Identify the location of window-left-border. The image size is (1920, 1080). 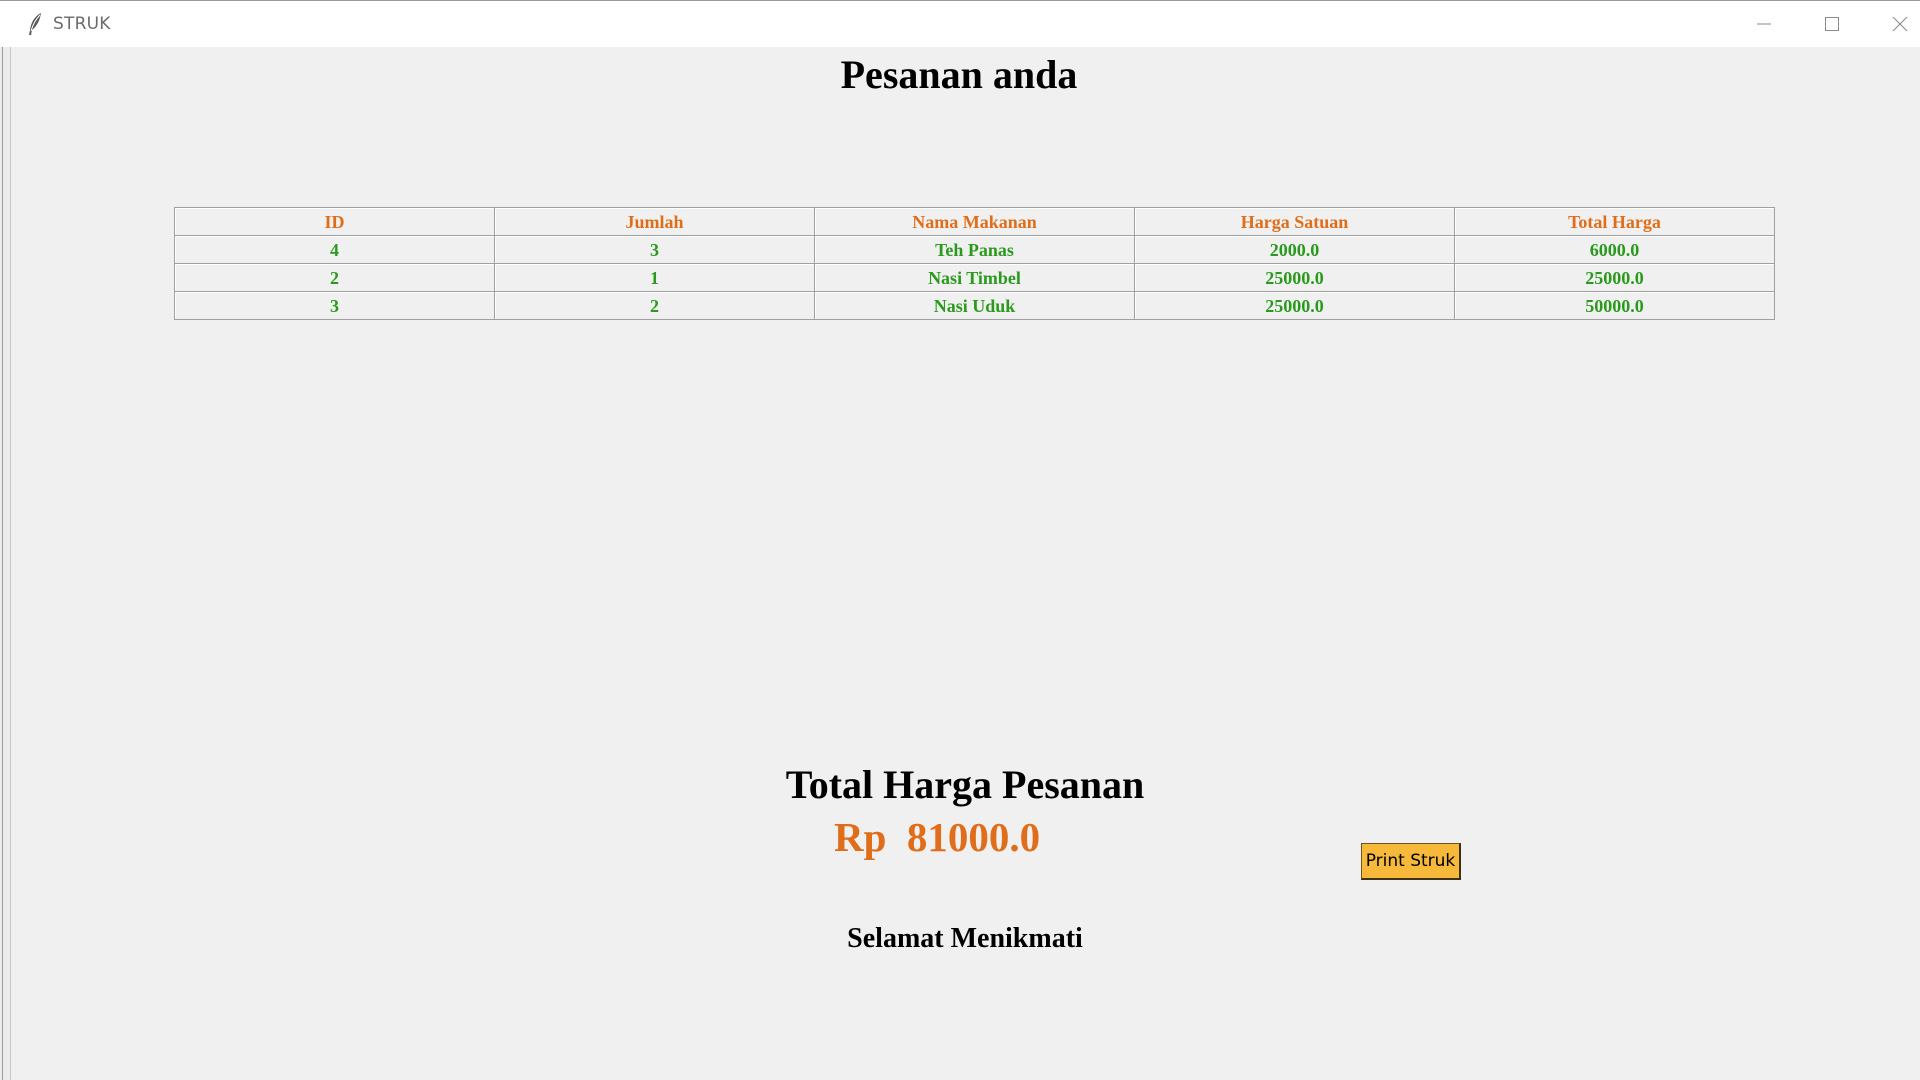
(5, 540).